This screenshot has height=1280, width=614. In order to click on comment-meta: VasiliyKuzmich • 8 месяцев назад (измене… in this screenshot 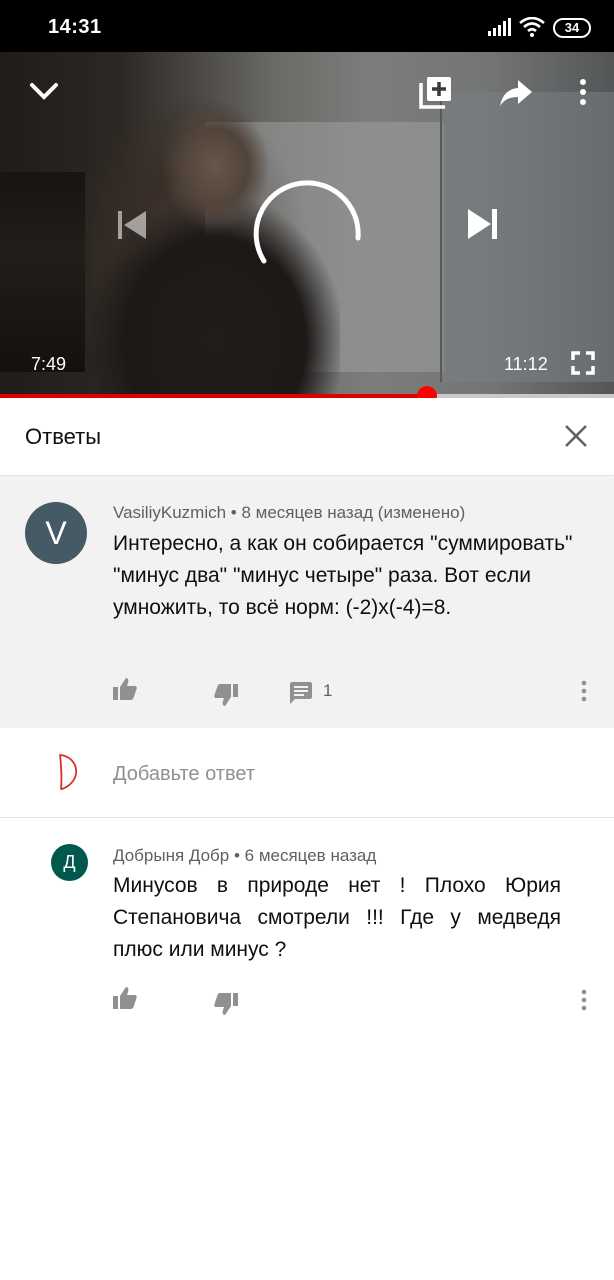, I will do `click(289, 513)`.